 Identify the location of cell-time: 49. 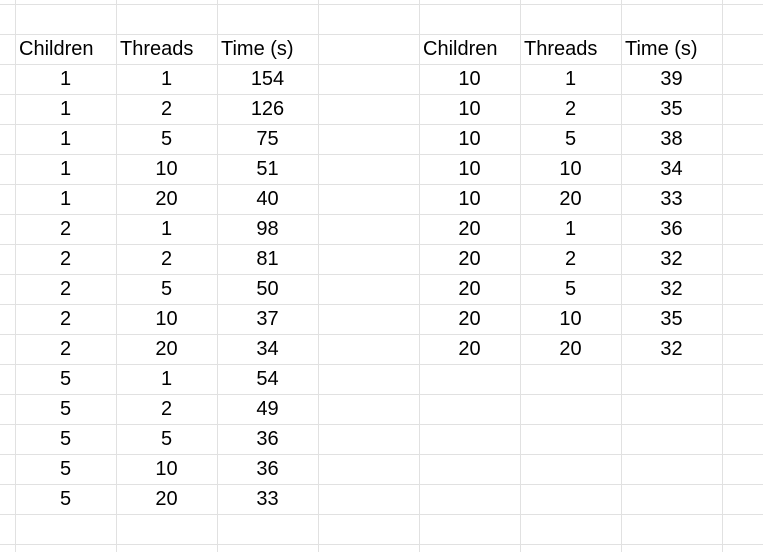
(267, 409).